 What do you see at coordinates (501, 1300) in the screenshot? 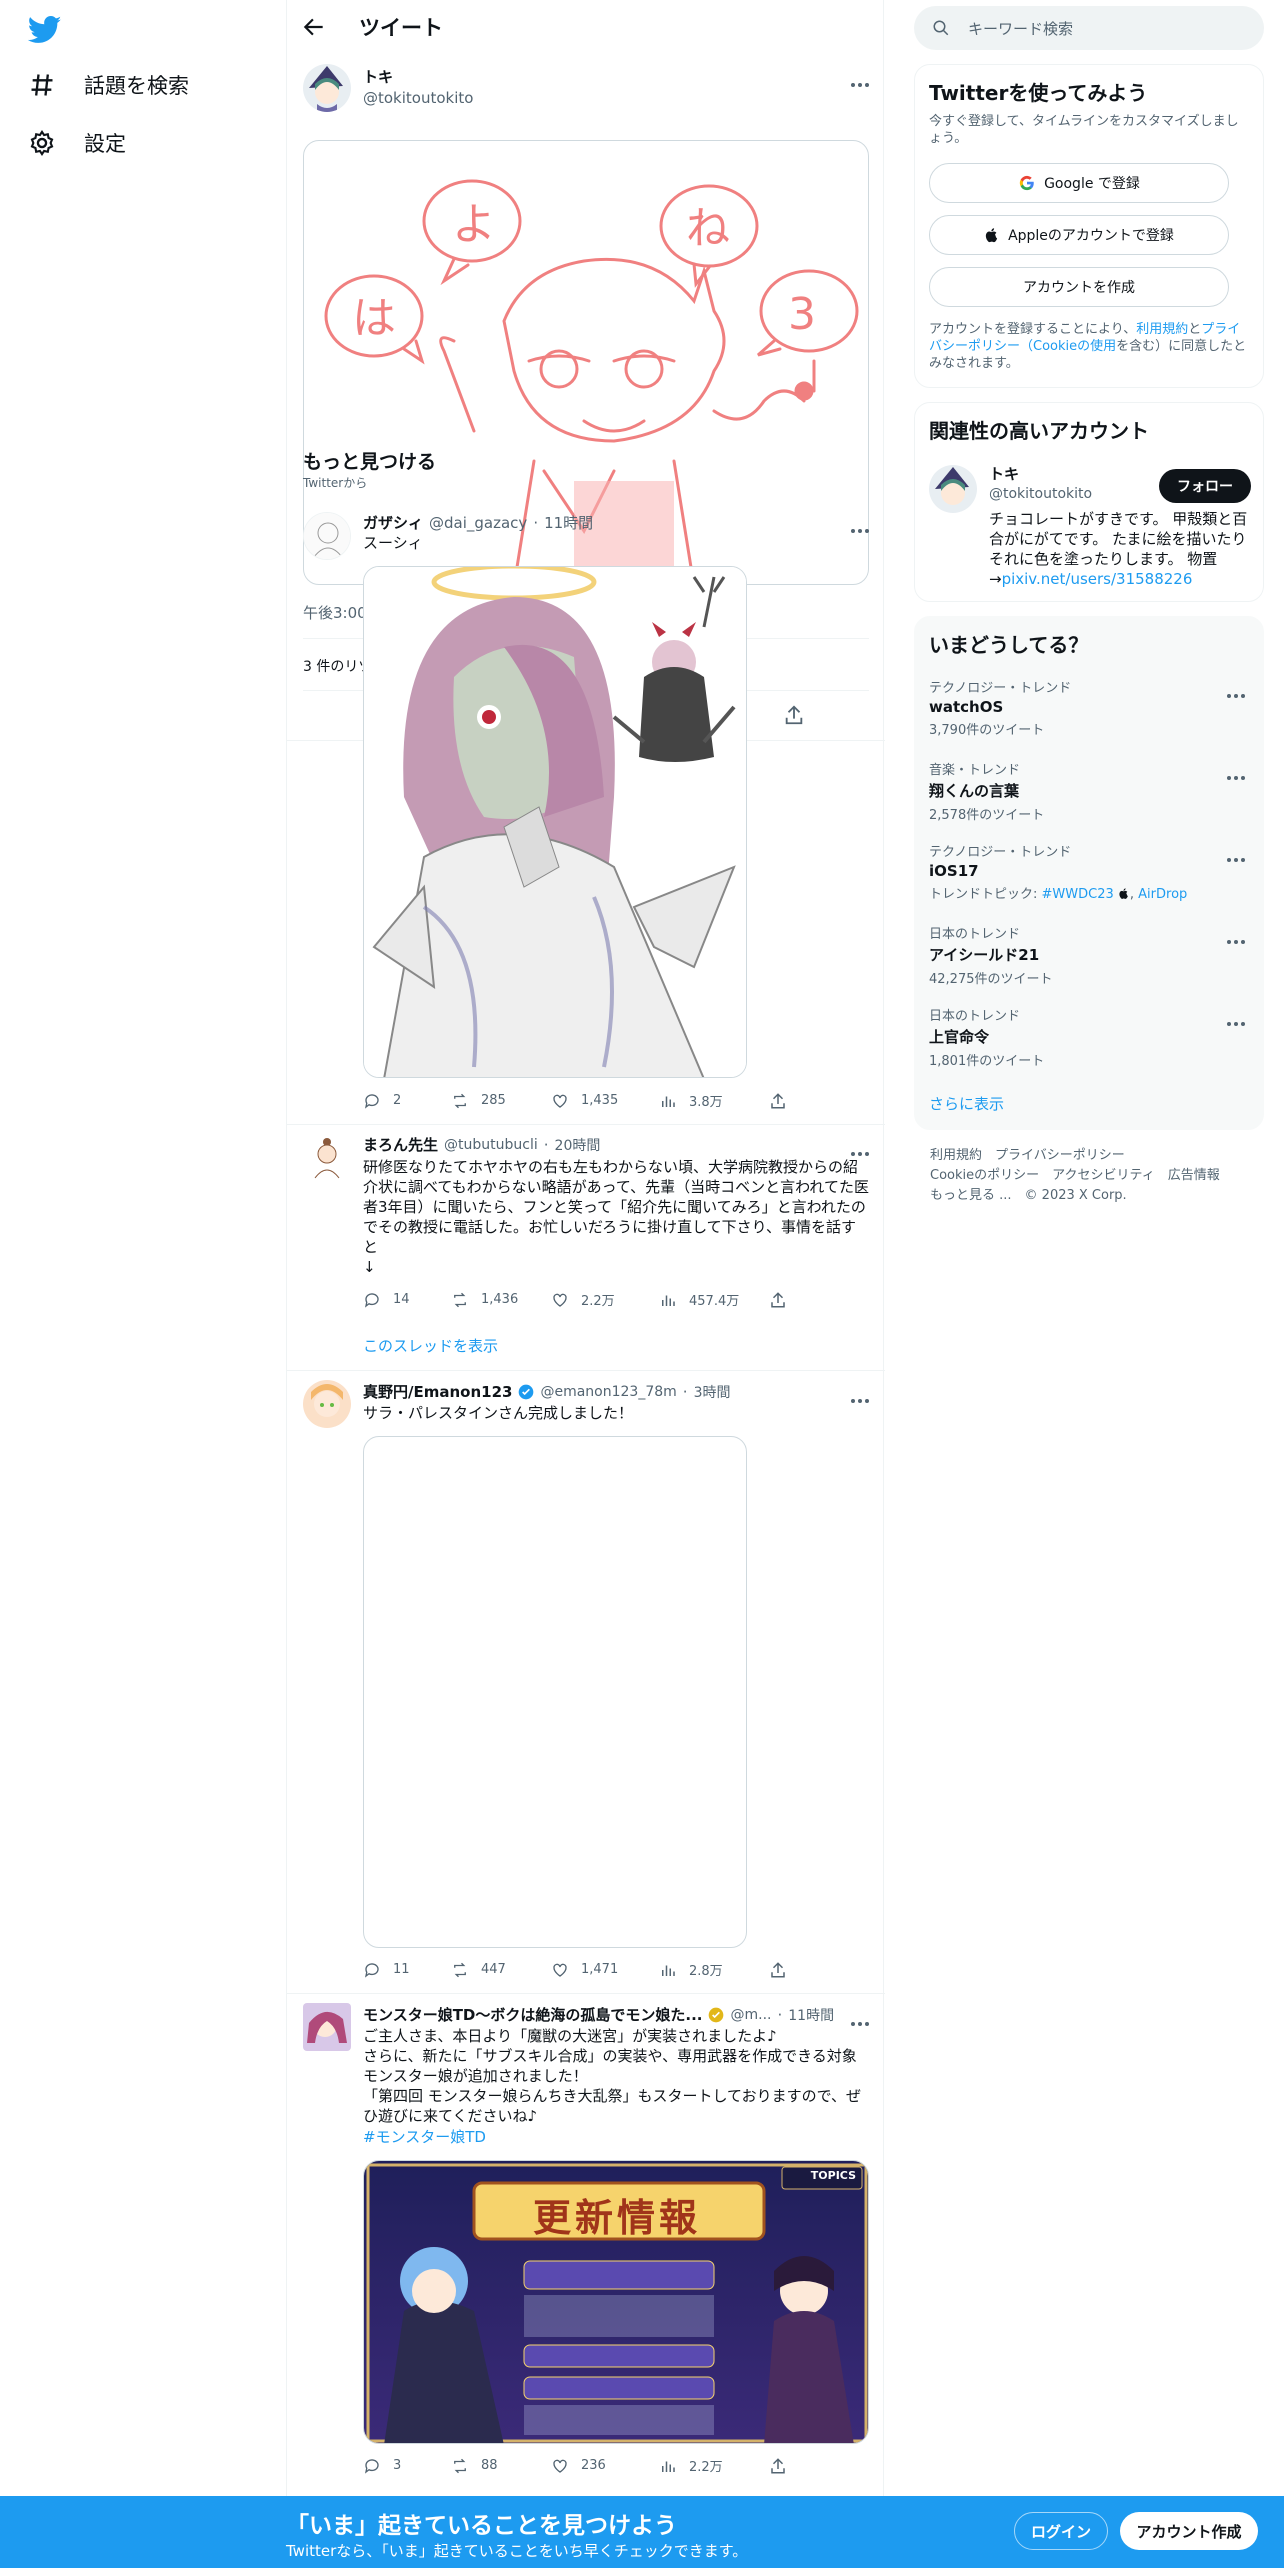
I see `retweet-button: 1,436` at bounding box center [501, 1300].